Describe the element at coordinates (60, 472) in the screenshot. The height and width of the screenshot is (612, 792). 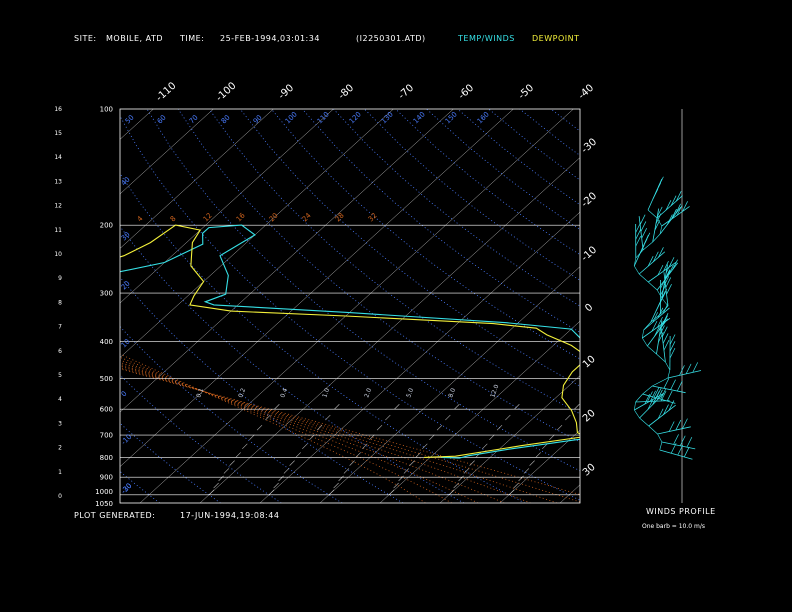
I see `height-tick-label: 1` at that location.